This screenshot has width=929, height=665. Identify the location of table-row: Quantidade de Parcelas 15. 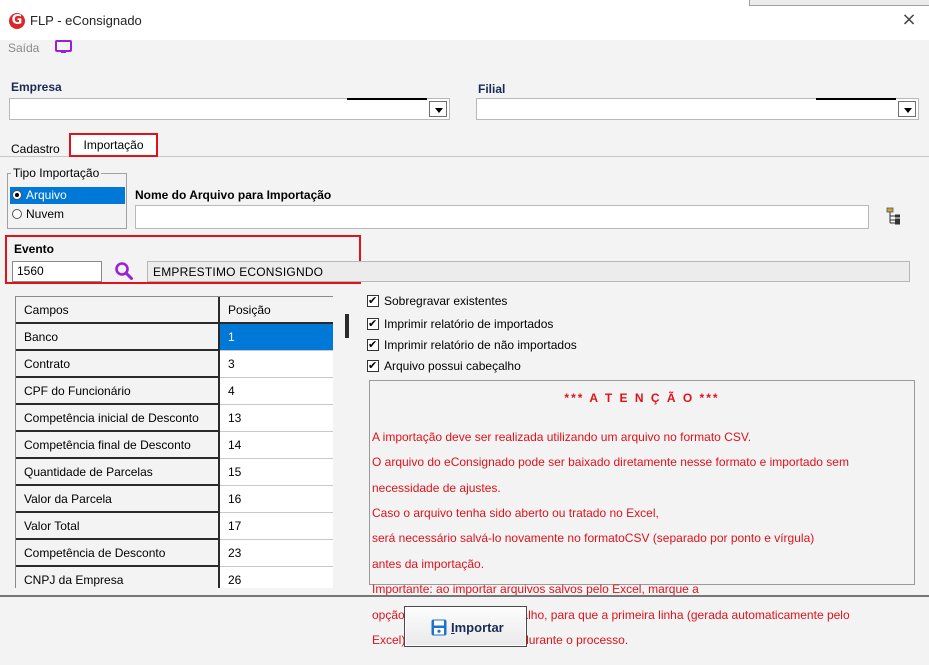
(174, 472).